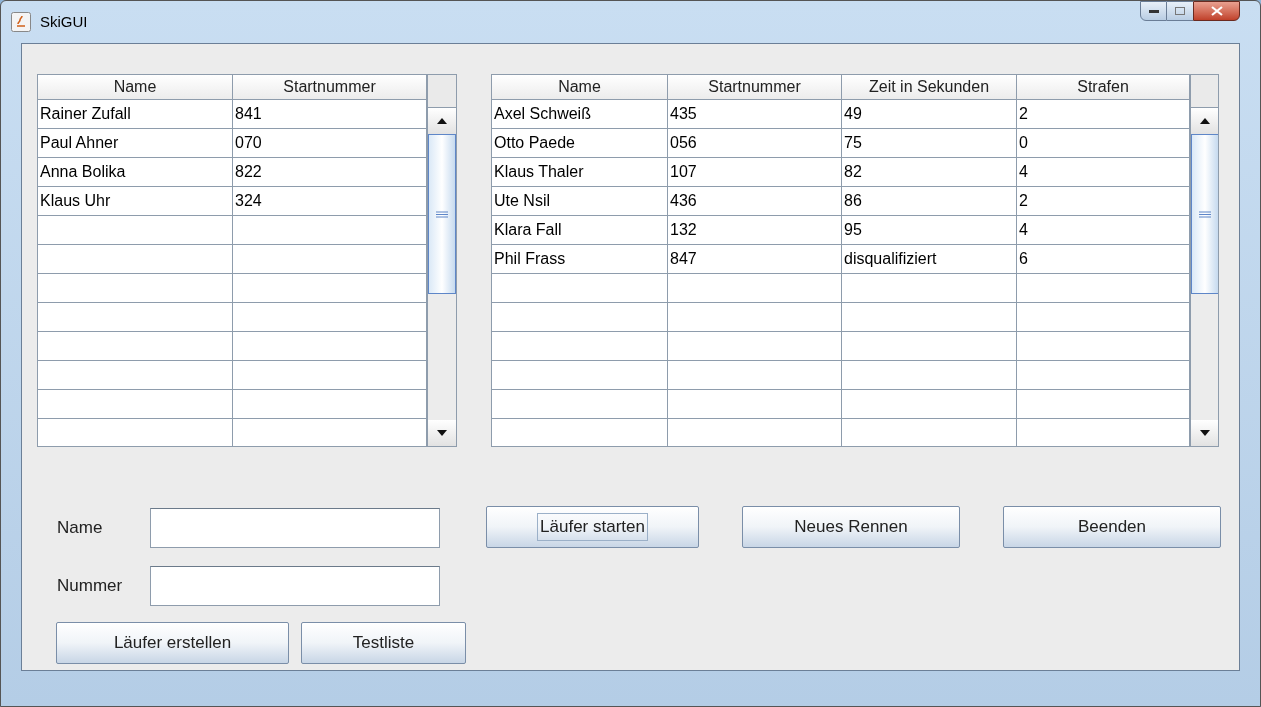 The image size is (1261, 707). What do you see at coordinates (851, 527) in the screenshot?
I see `push-button: Neues Rennen` at bounding box center [851, 527].